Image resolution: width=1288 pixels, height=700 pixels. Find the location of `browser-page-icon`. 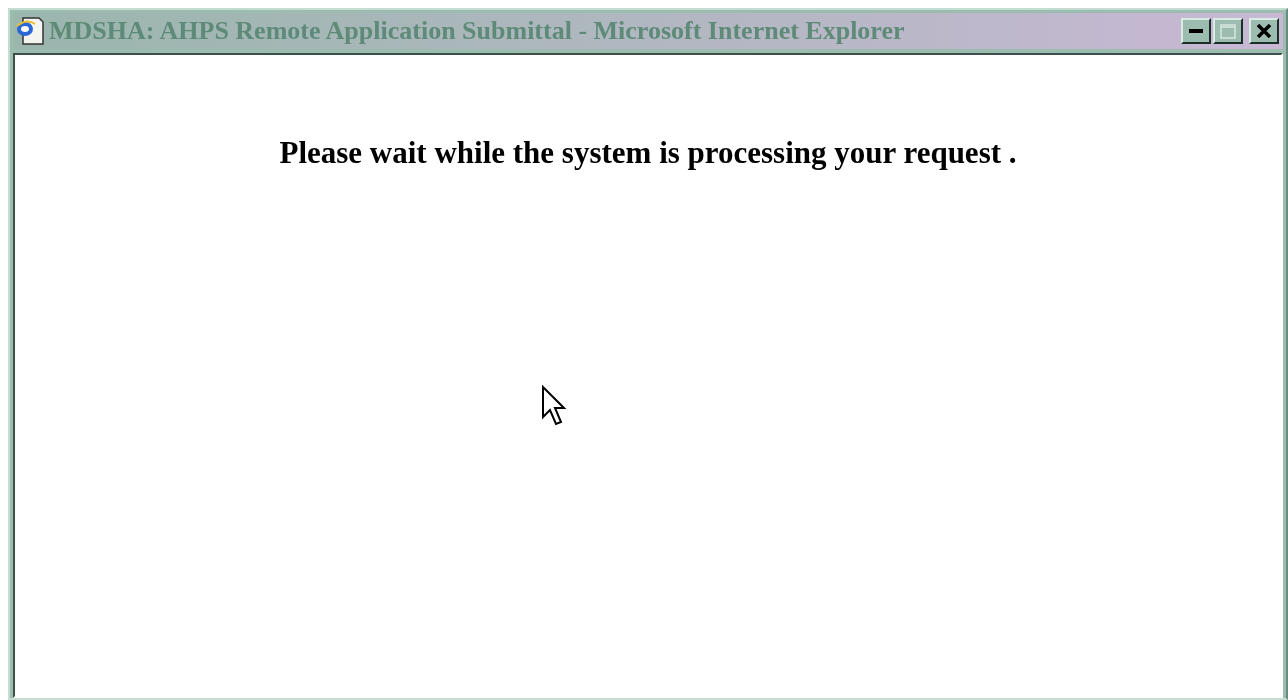

browser-page-icon is located at coordinates (30, 31).